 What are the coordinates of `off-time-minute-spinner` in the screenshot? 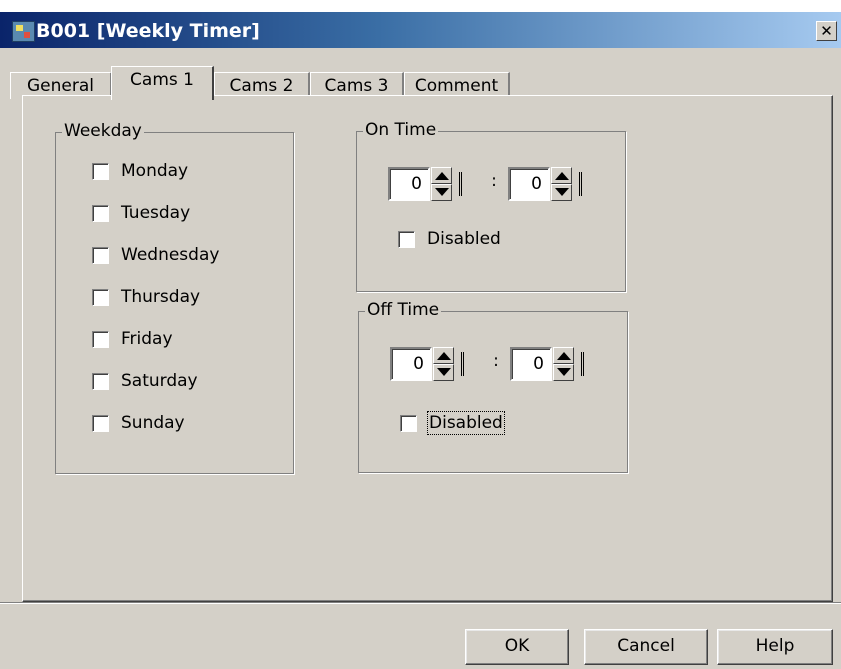 It's located at (563, 364).